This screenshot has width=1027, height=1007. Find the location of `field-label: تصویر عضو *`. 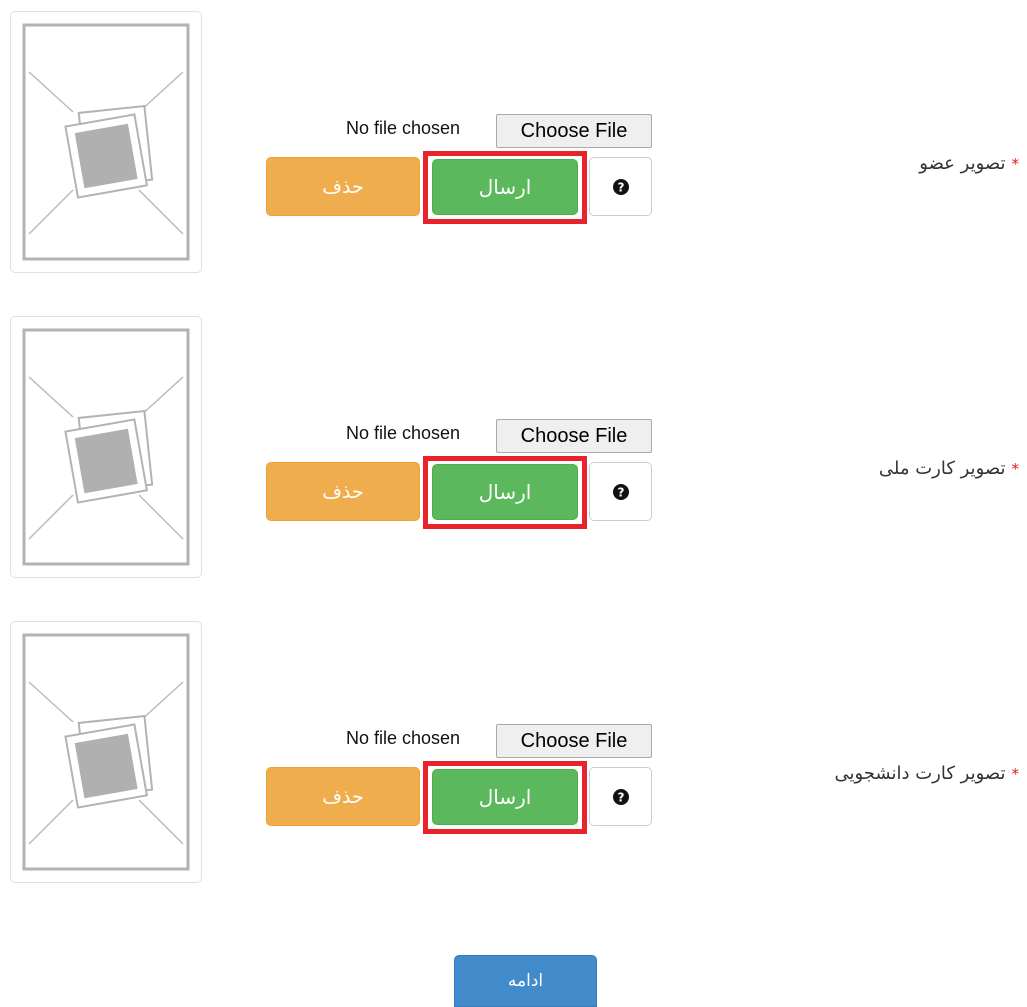

field-label: تصویر عضو * is located at coordinates (969, 163).